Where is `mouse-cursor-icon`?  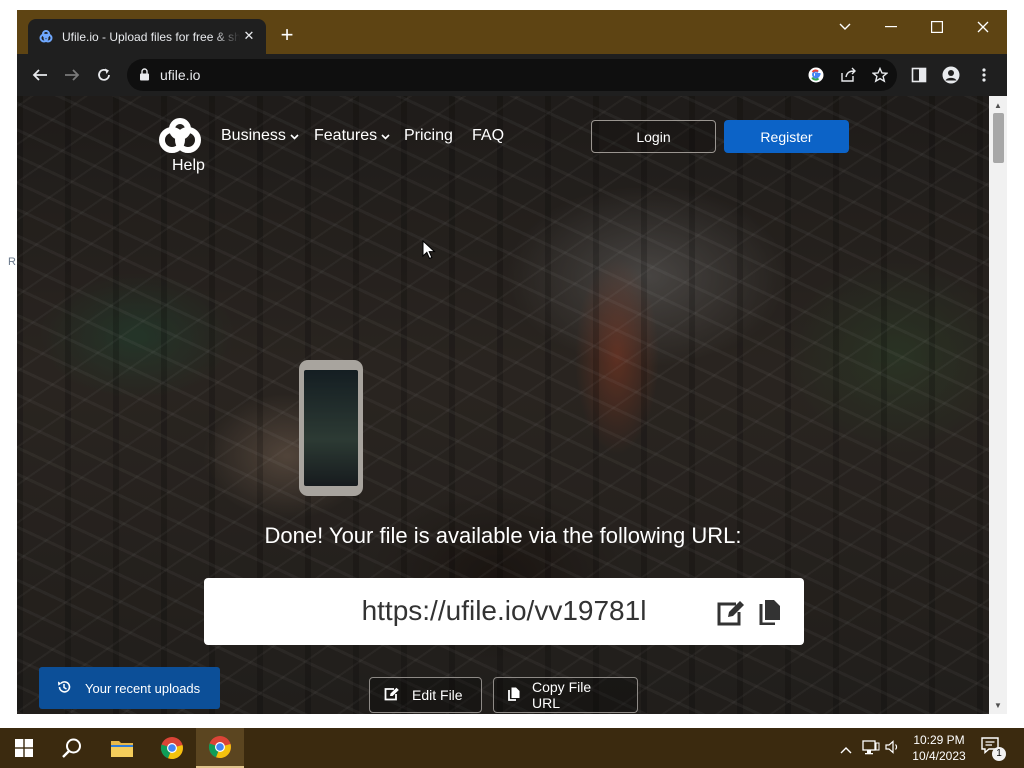
mouse-cursor-icon is located at coordinates (429, 252).